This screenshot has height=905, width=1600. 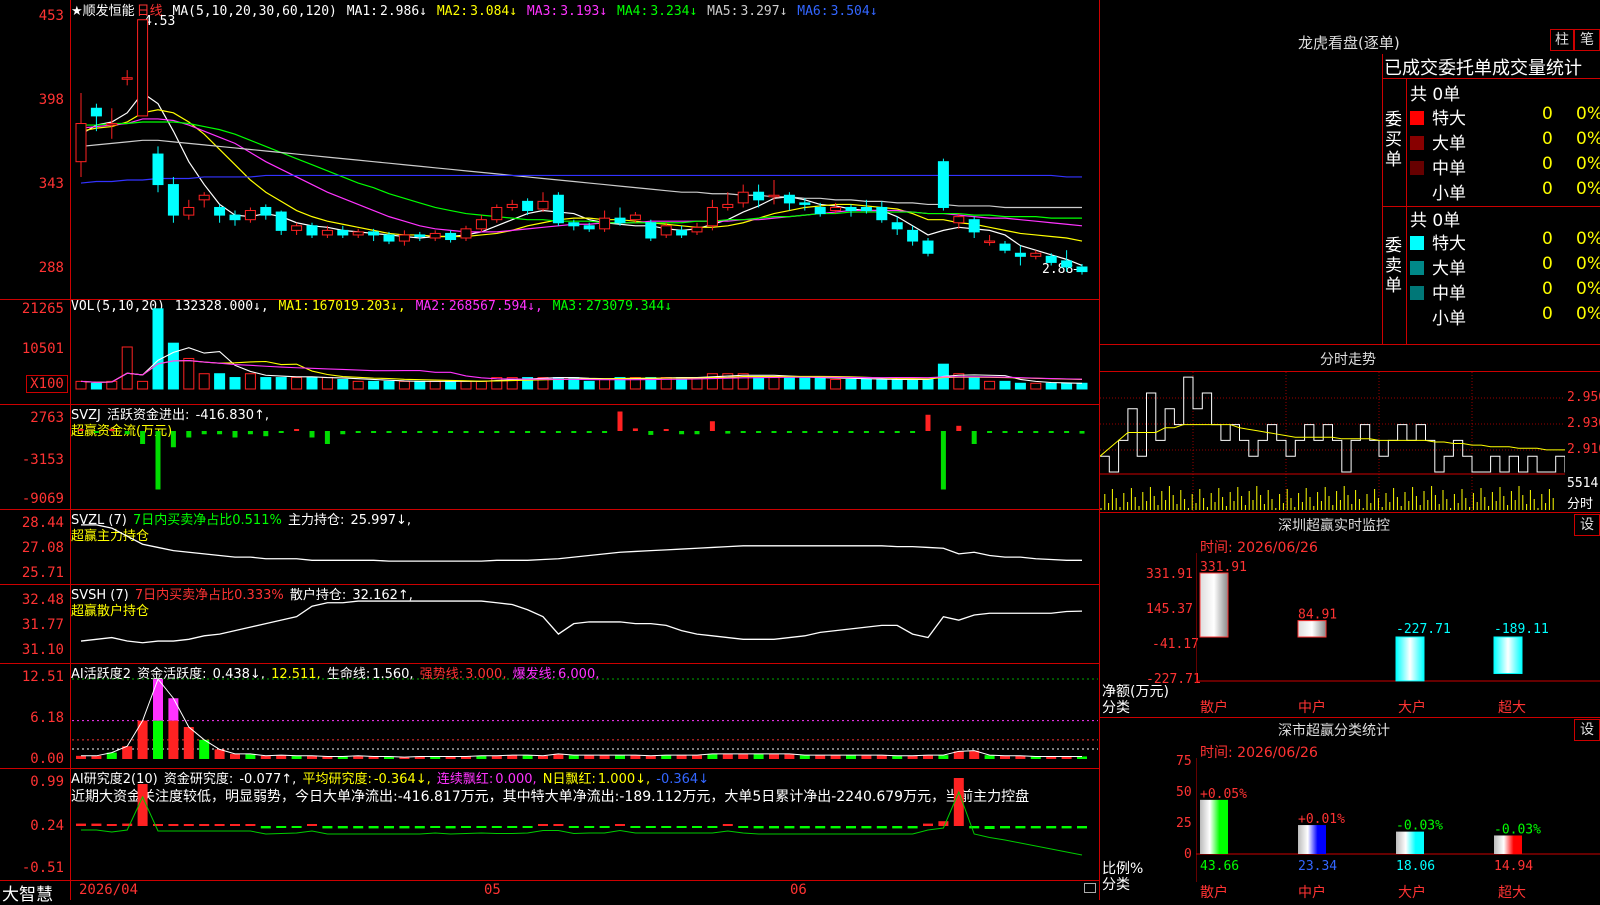 What do you see at coordinates (581, 543) in the screenshot?
I see `main-holding-line` at bounding box center [581, 543].